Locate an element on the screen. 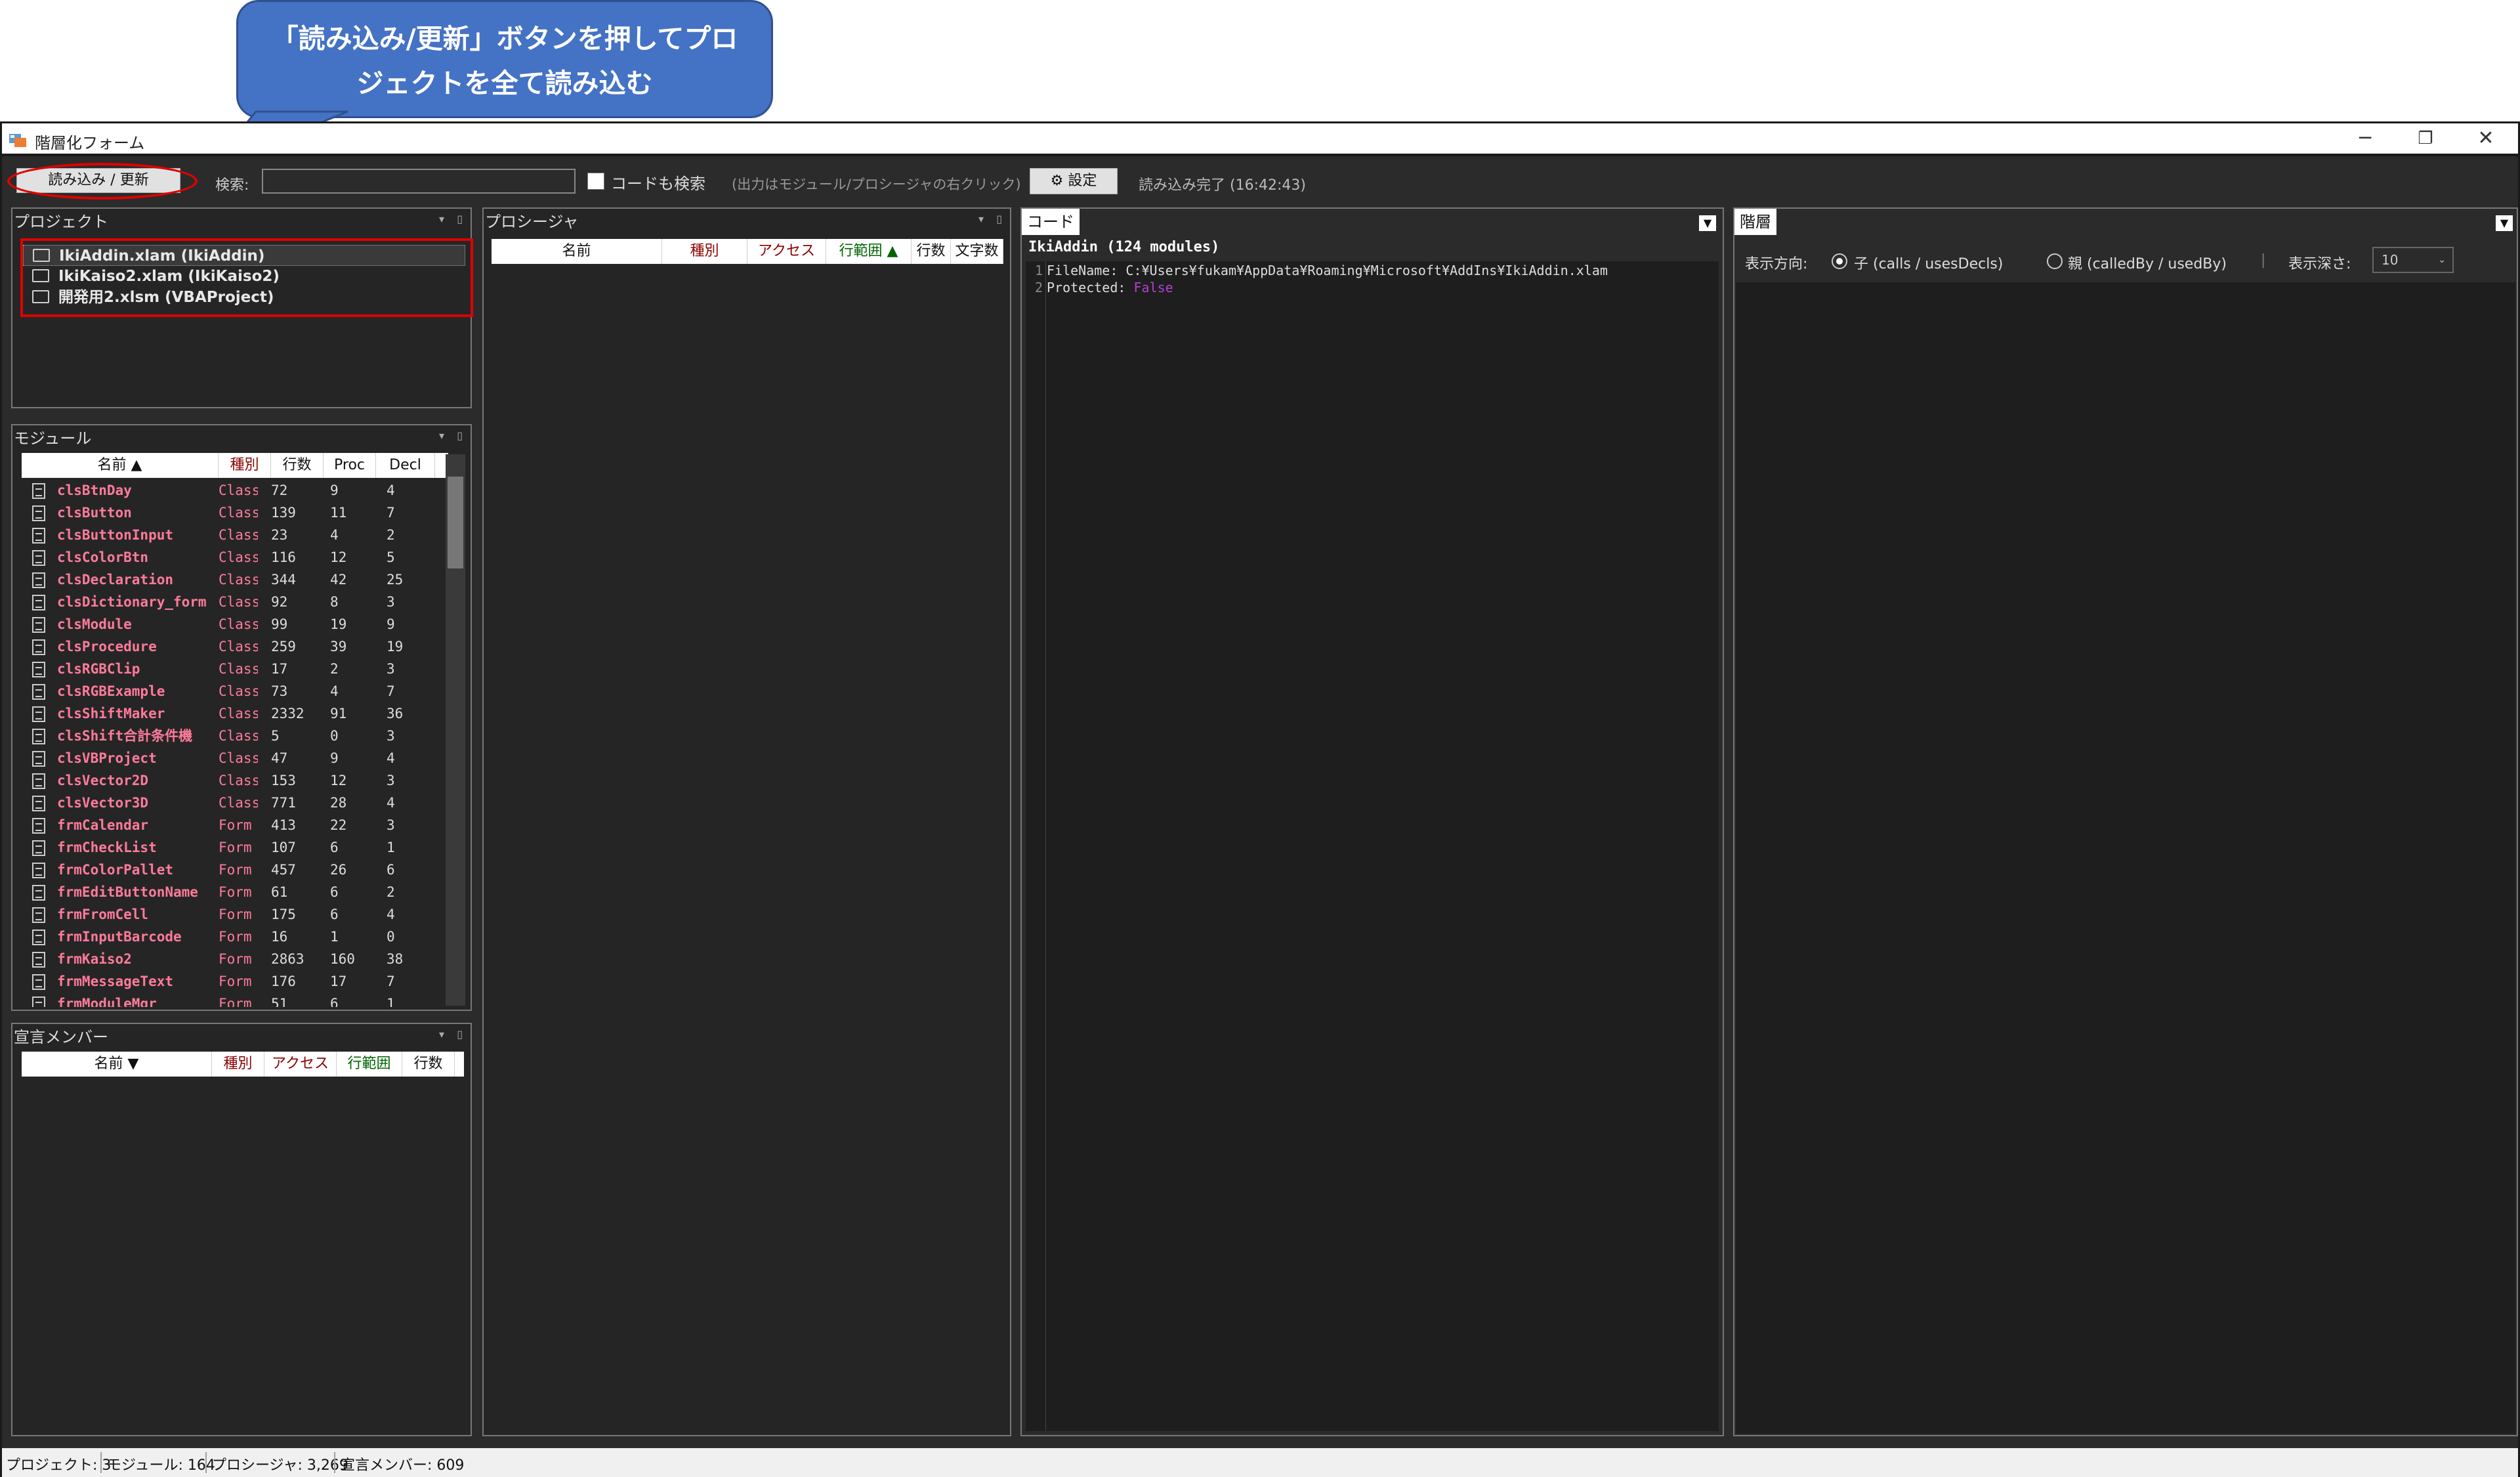  code-search-label: コードも検索 is located at coordinates (658, 184).